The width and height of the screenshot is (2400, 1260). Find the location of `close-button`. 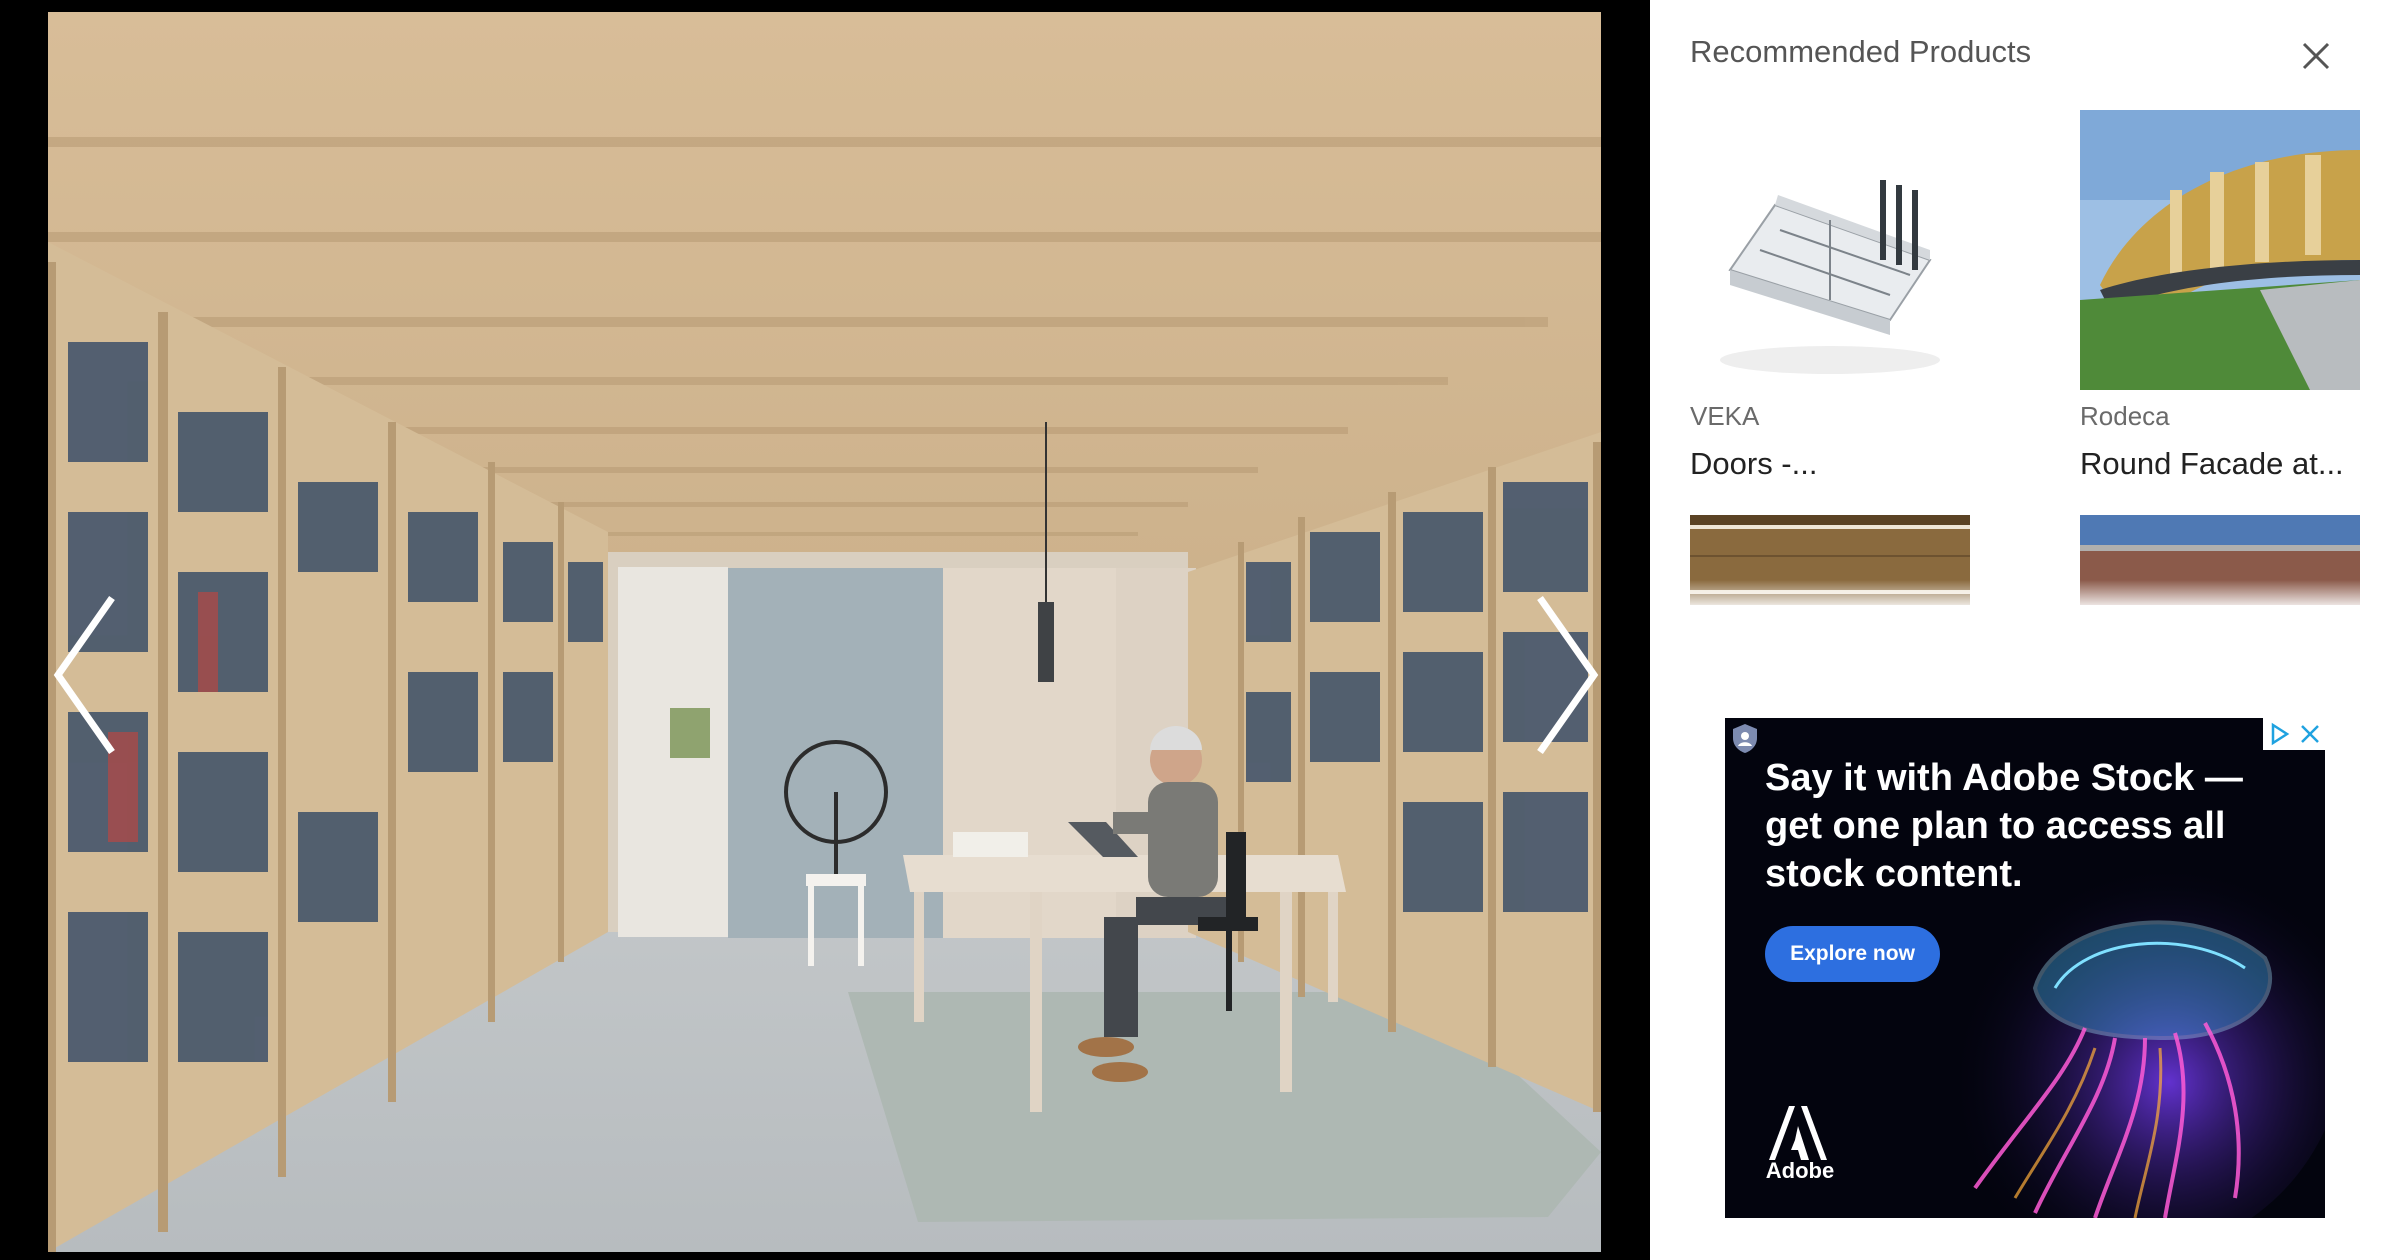

close-button is located at coordinates (2316, 56).